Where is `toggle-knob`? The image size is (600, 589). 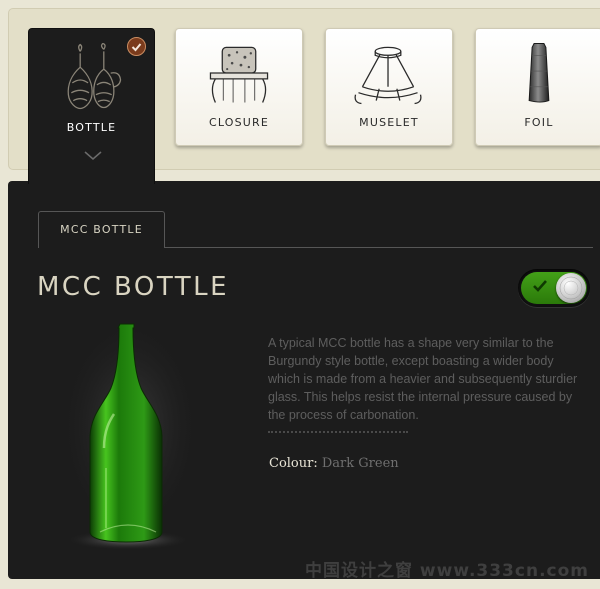
toggle-knob is located at coordinates (571, 288).